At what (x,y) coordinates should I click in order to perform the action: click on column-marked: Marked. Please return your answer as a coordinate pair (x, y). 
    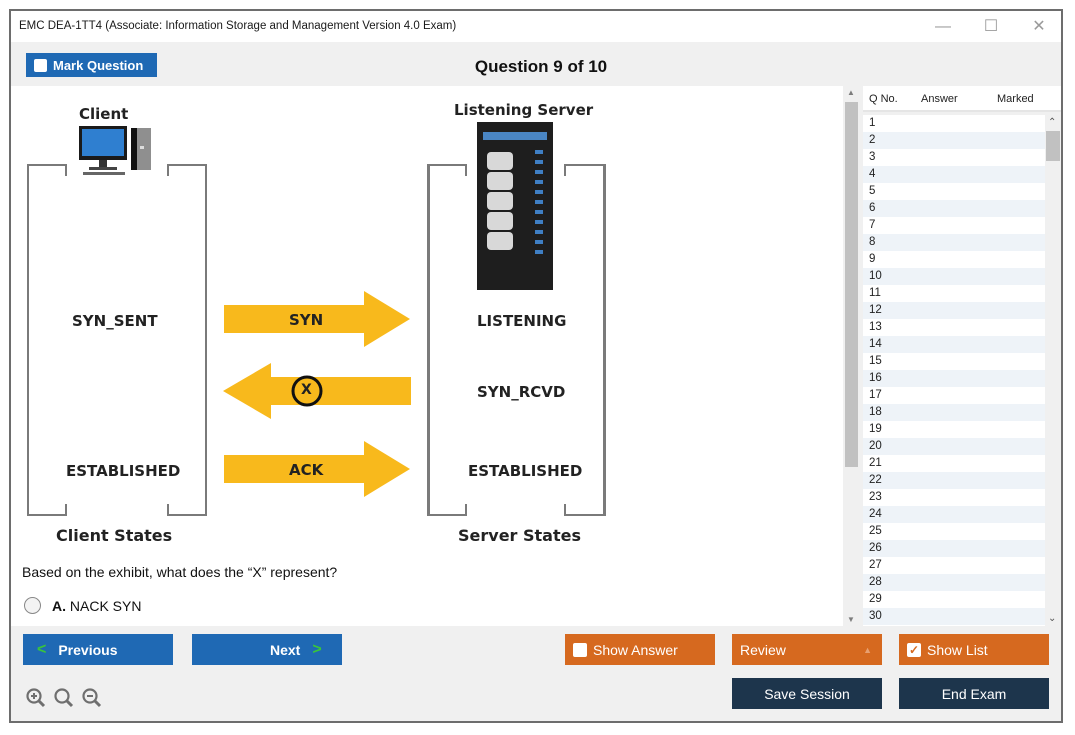
    Looking at the image, I should click on (1015, 99).